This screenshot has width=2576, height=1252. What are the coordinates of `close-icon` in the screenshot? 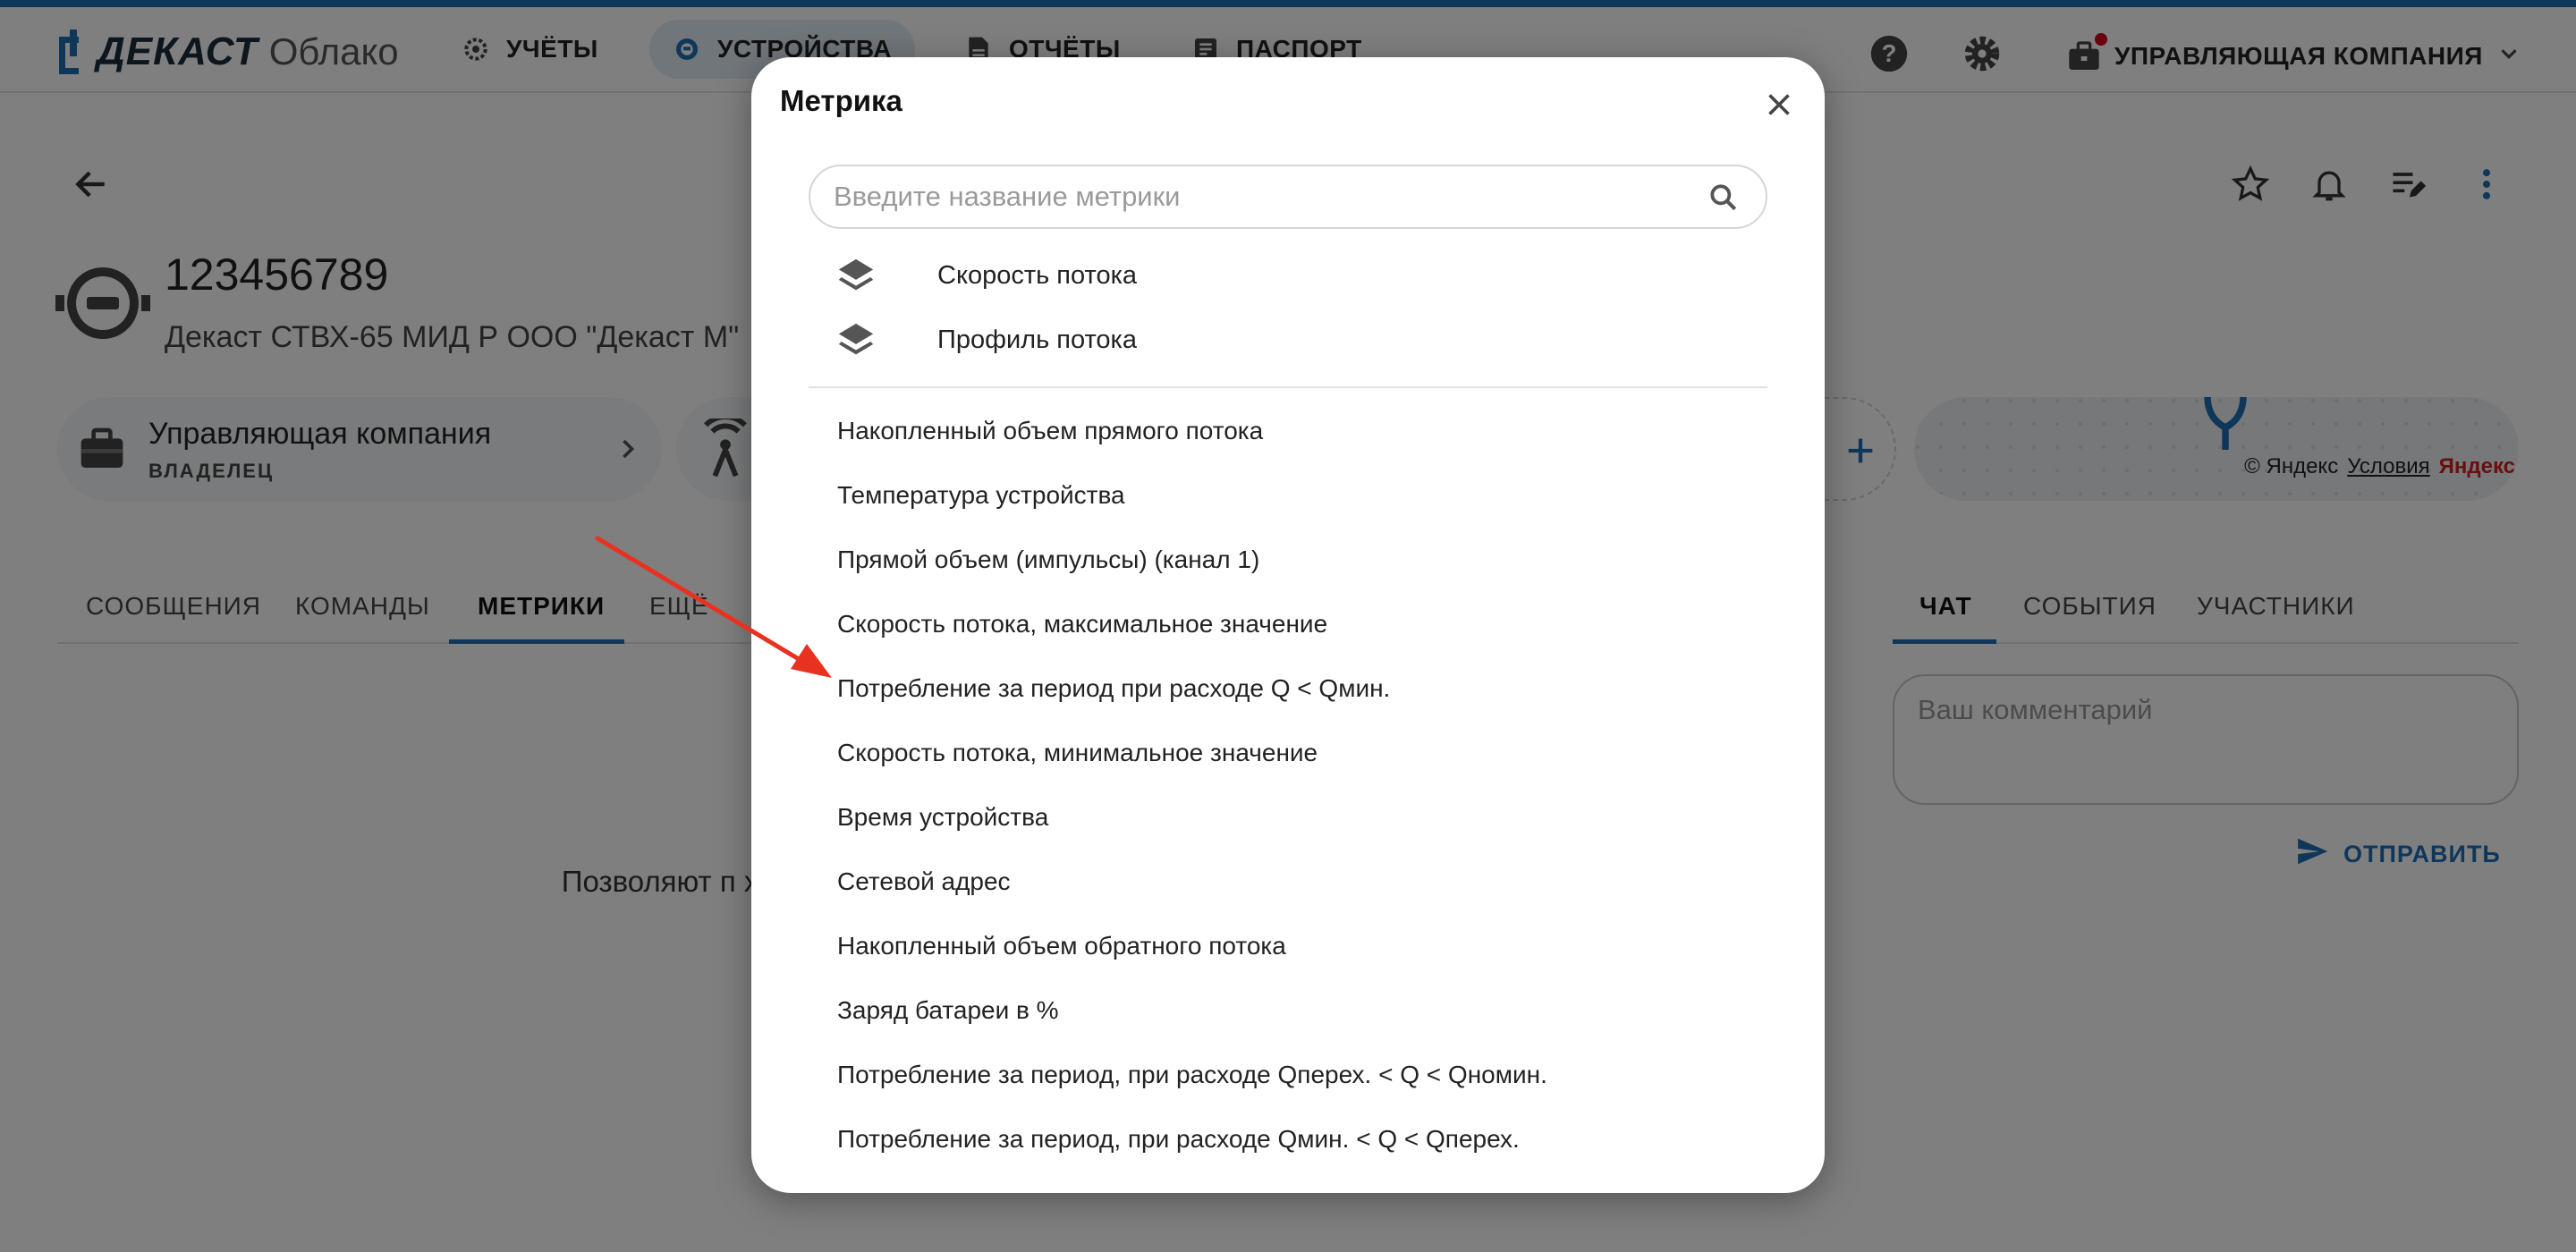 It's located at (1779, 104).